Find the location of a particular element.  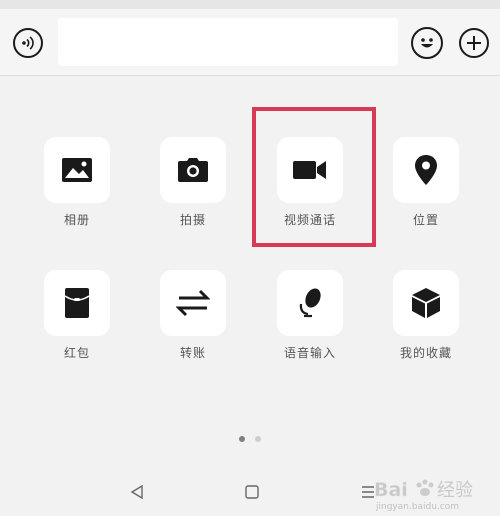

function-transfer: 转账 is located at coordinates (193, 315).